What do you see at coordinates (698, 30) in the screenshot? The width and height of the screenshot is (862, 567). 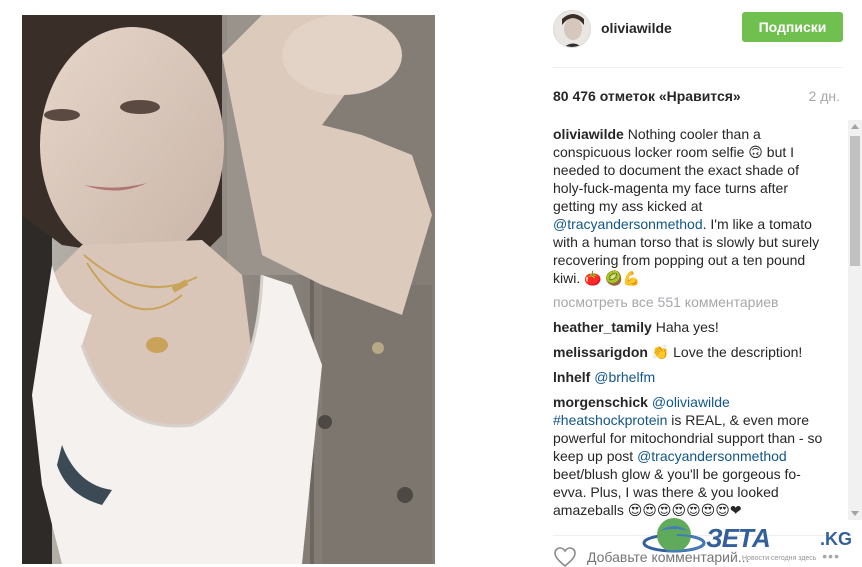 I see `post-header: oliviawilde Подписки` at bounding box center [698, 30].